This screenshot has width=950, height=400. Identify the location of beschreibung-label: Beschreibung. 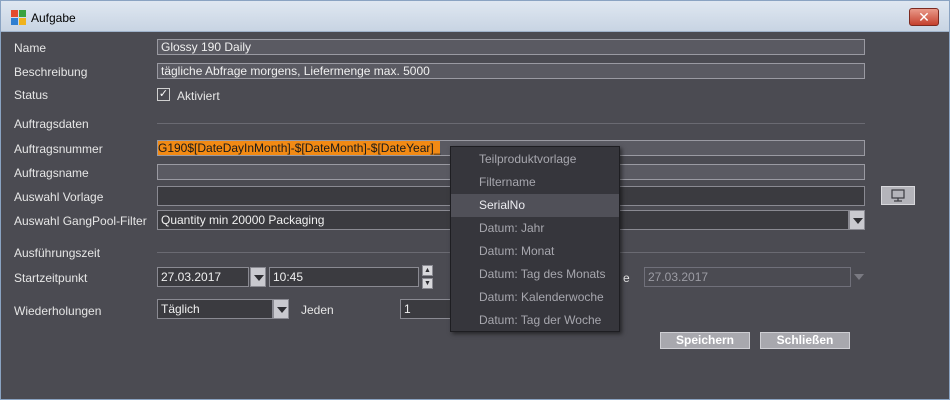
(51, 72).